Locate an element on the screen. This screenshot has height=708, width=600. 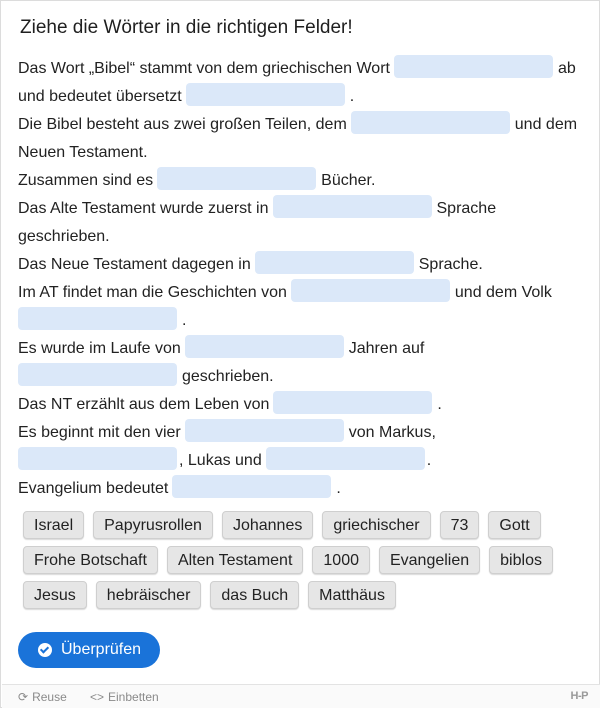
text-line: Evangelium bedeutet. is located at coordinates (303, 489).